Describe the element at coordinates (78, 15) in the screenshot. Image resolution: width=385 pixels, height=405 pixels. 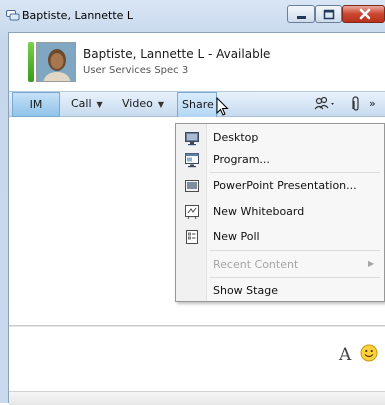
I see `window-title: Baptiste, Lannette L` at that location.